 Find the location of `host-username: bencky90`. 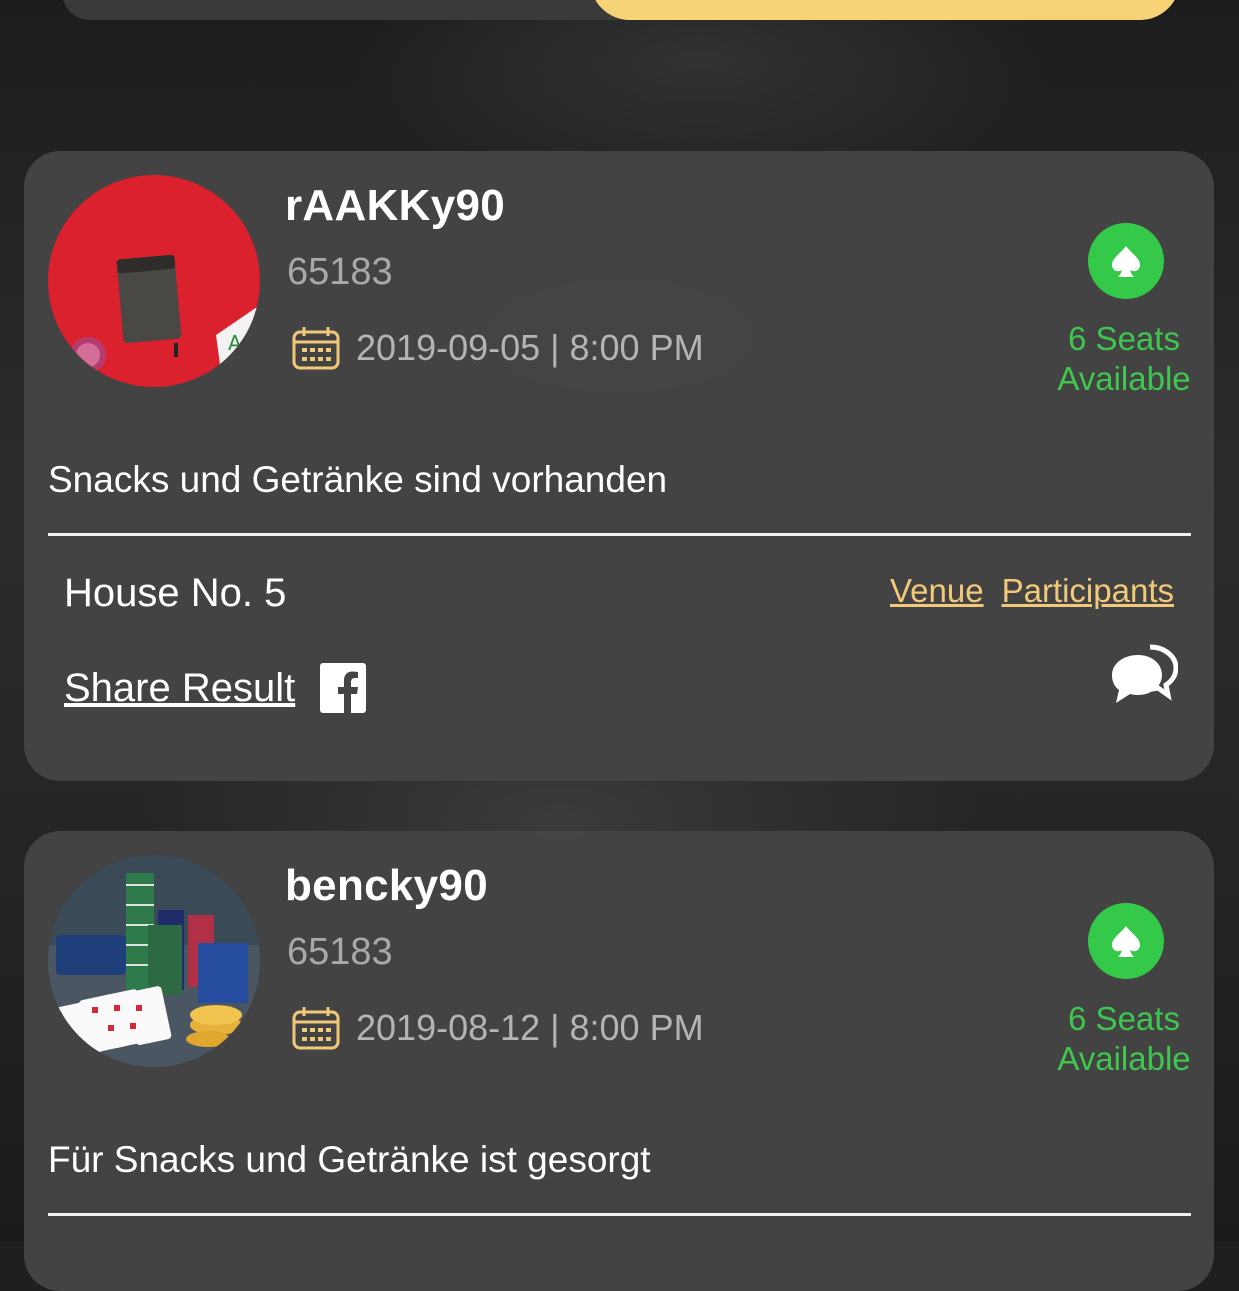

host-username: bencky90 is located at coordinates (386, 885).